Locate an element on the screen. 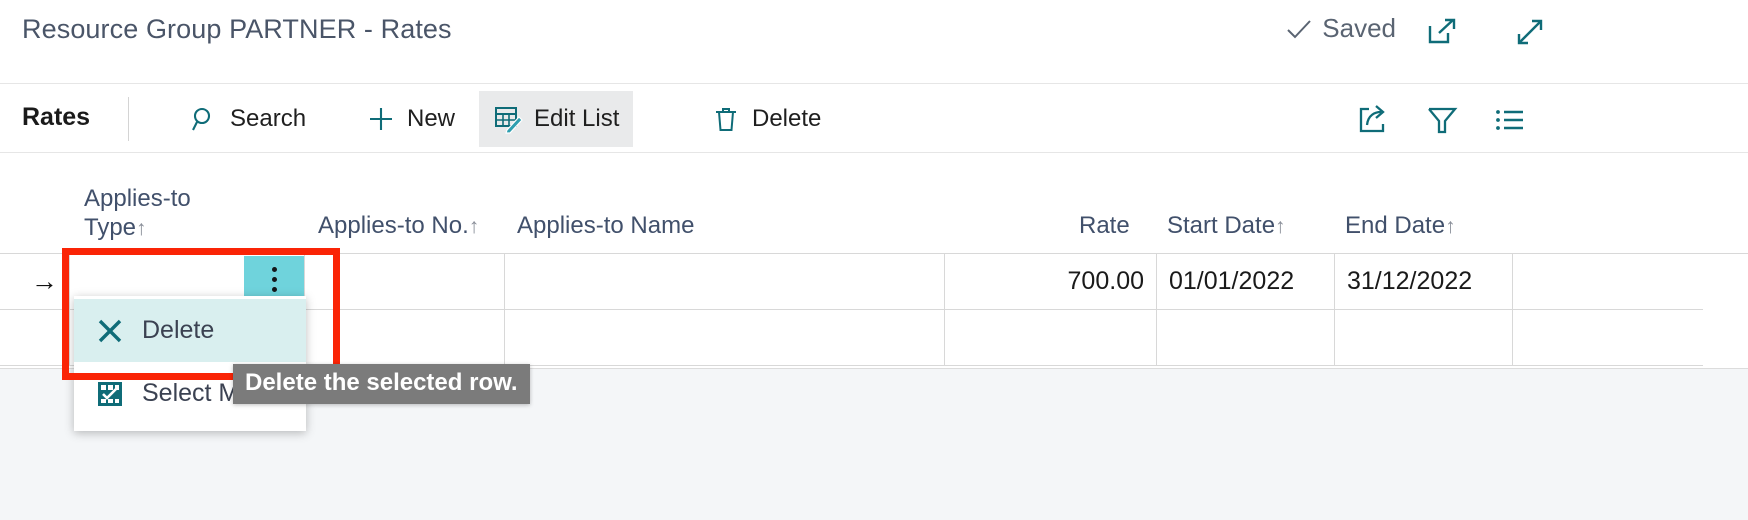  cell-end-date: 31/12/2022 is located at coordinates (1424, 281).